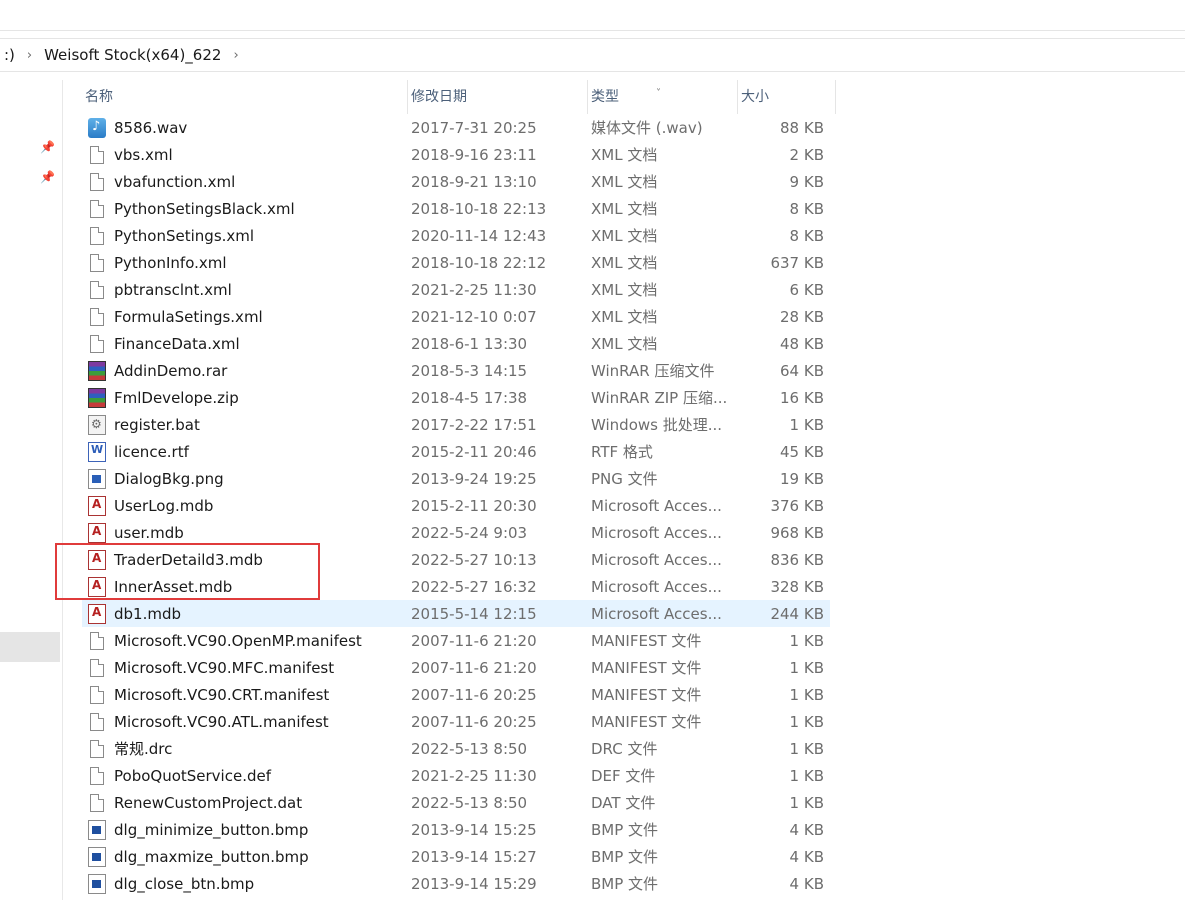 This screenshot has height=900, width=1185. I want to click on file-name-cell: DialogBkg.png, so click(245, 478).